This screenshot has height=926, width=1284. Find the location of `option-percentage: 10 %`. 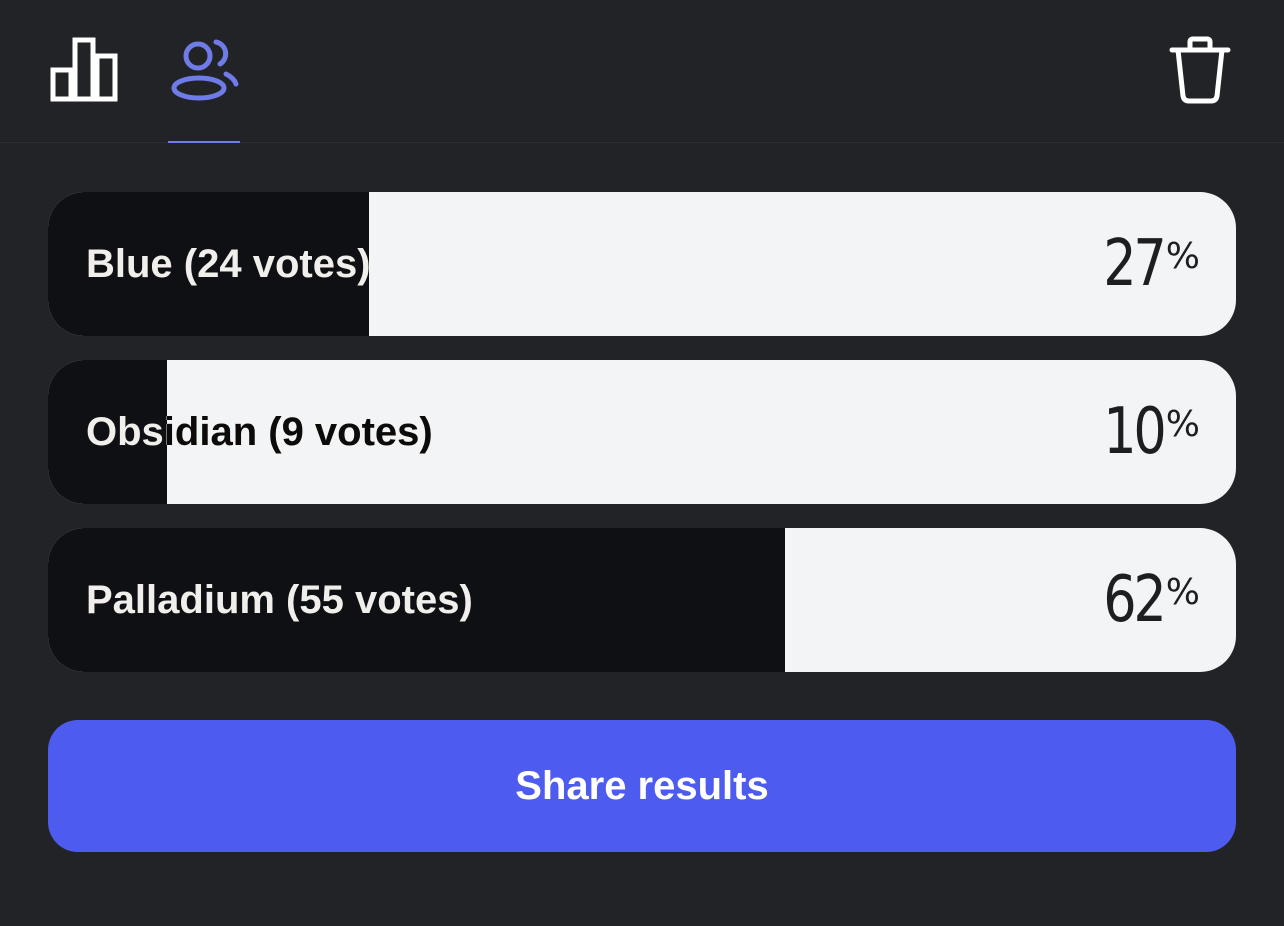

option-percentage: 10 % is located at coordinates (1145, 432).